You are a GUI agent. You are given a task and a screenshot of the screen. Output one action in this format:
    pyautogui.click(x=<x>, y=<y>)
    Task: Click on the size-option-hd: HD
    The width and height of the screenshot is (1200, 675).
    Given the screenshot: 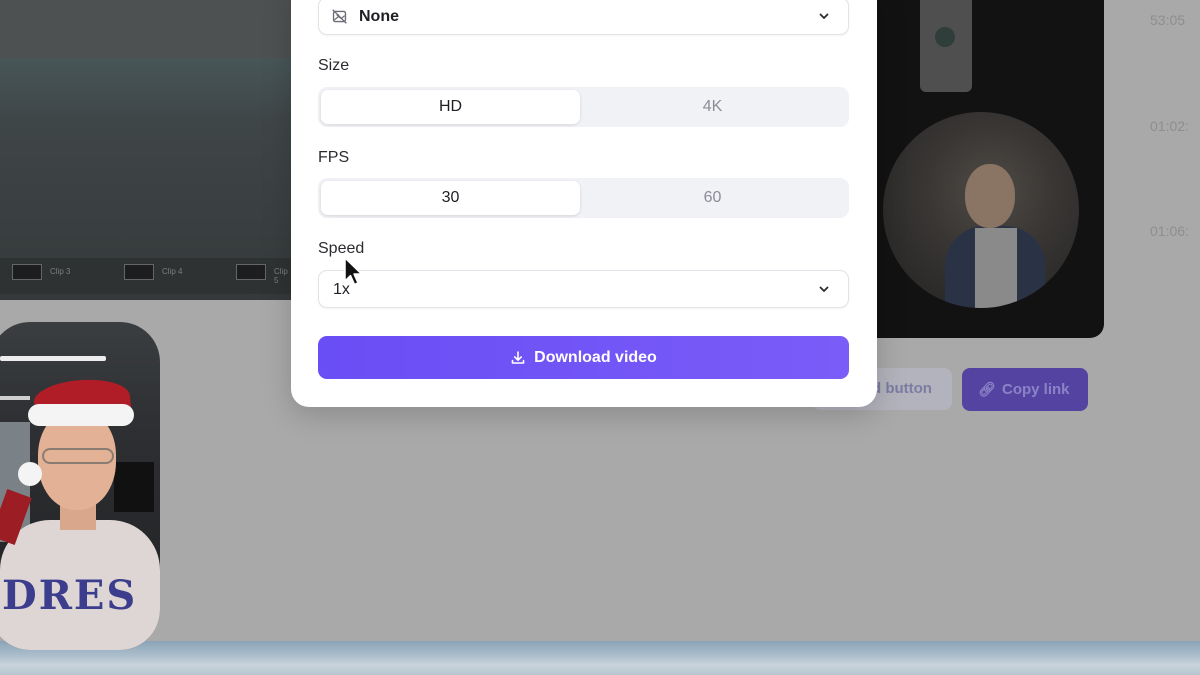 What is the action you would take?
    pyautogui.click(x=450, y=107)
    